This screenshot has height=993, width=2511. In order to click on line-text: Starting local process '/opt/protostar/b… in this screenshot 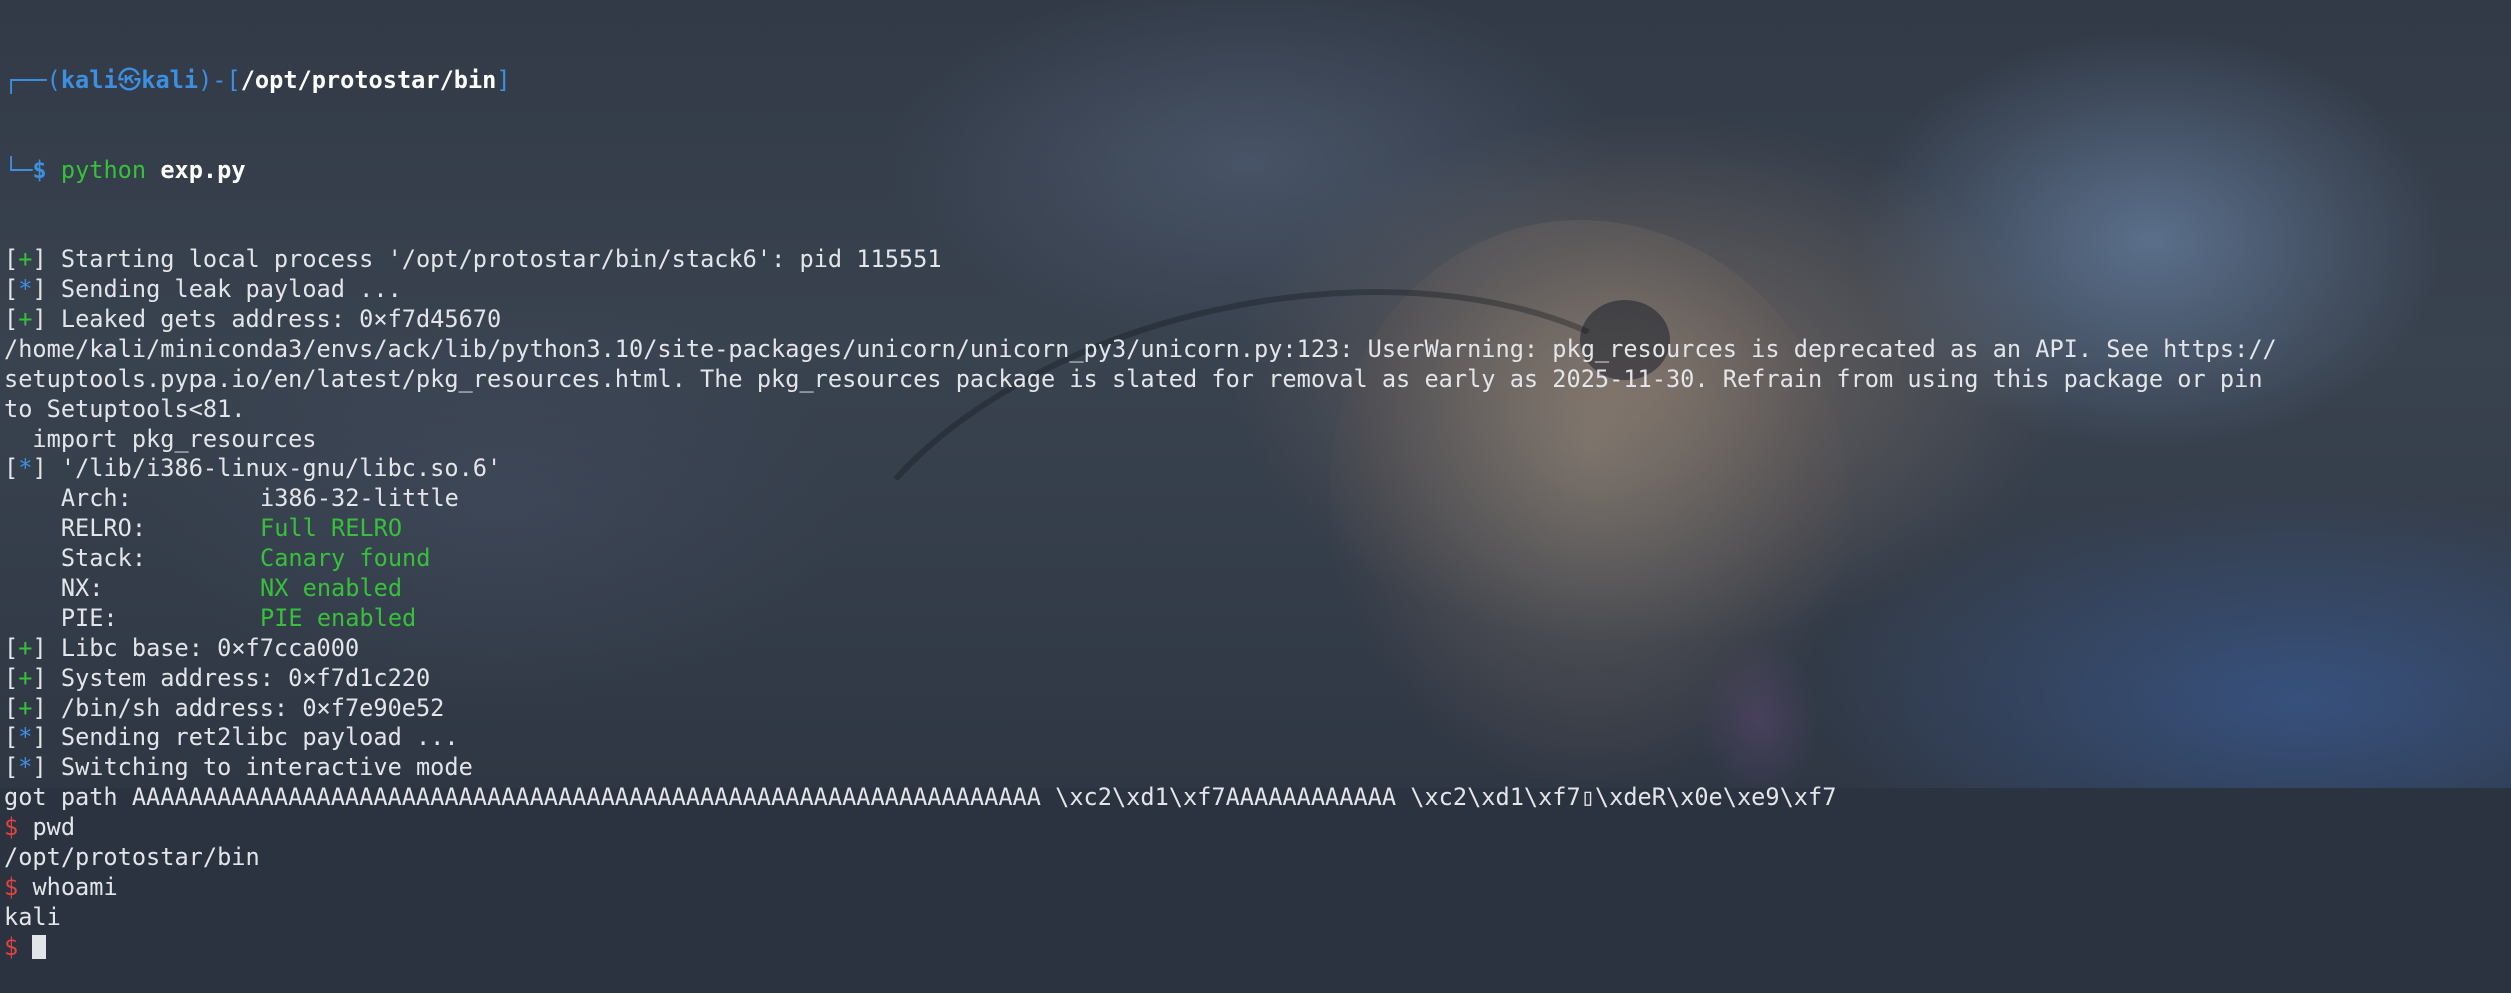, I will do `click(501, 259)`.